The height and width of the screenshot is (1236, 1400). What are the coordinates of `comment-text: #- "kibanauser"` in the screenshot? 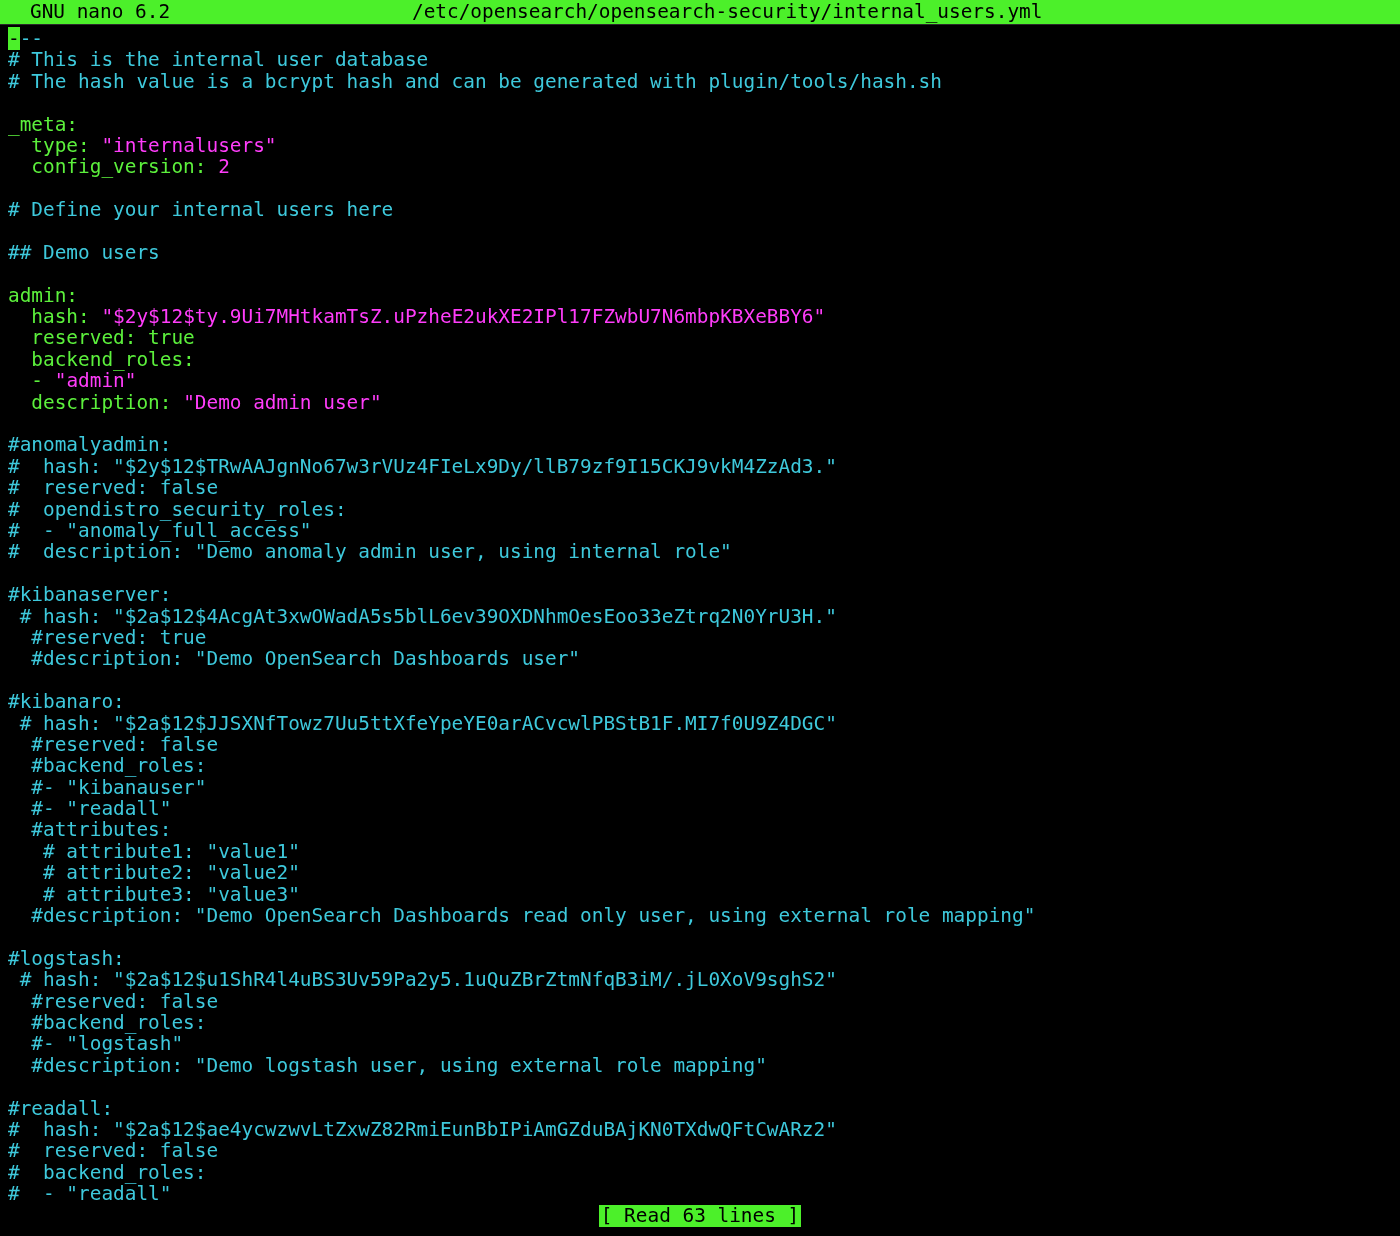 It's located at (118, 787).